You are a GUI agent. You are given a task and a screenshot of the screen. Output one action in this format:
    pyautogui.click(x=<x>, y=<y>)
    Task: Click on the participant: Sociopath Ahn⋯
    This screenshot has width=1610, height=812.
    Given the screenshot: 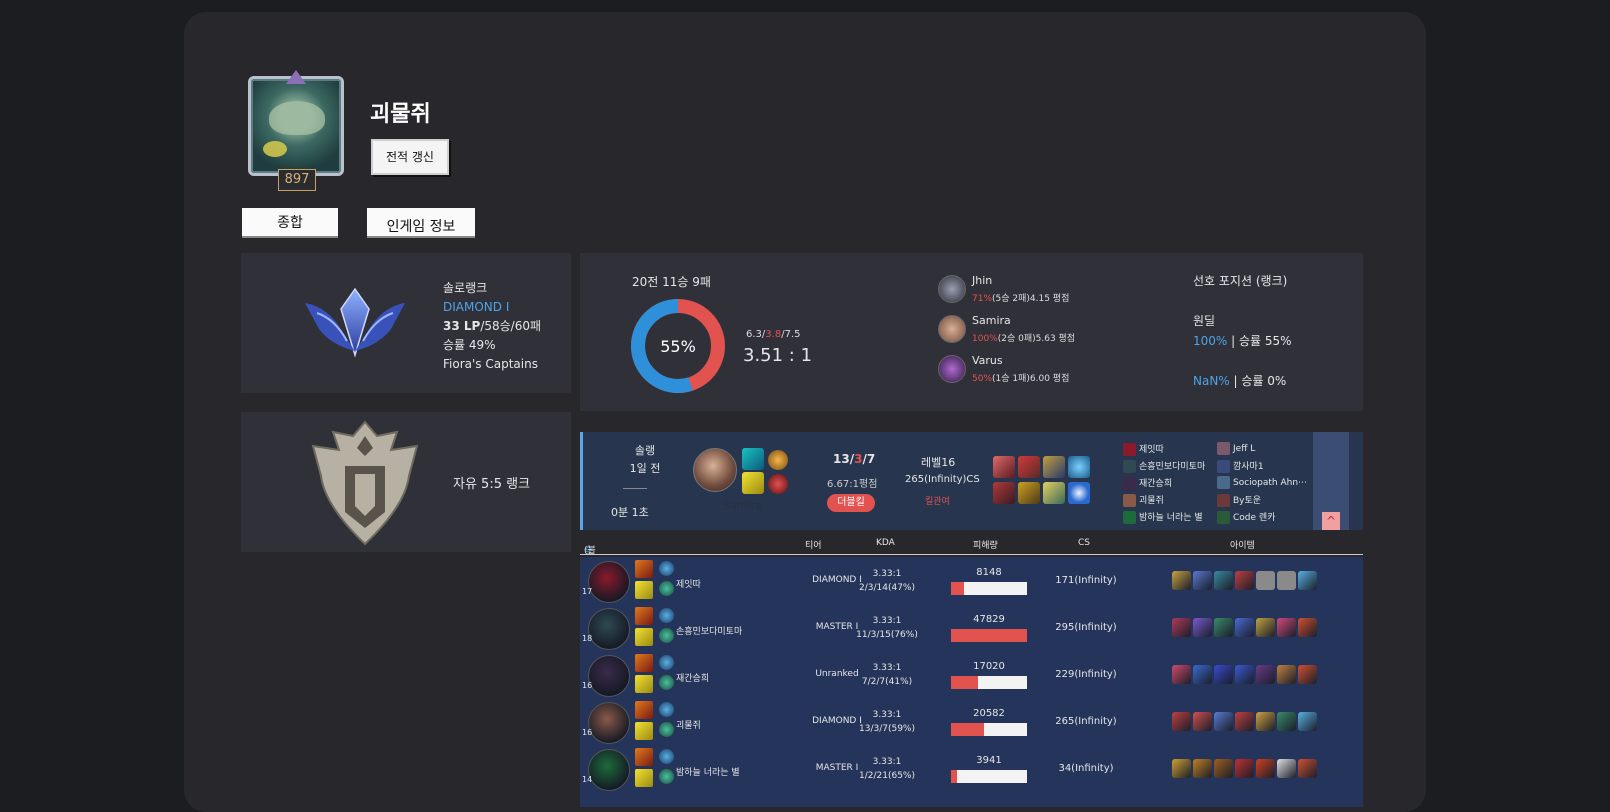 What is the action you would take?
    pyautogui.click(x=1262, y=482)
    